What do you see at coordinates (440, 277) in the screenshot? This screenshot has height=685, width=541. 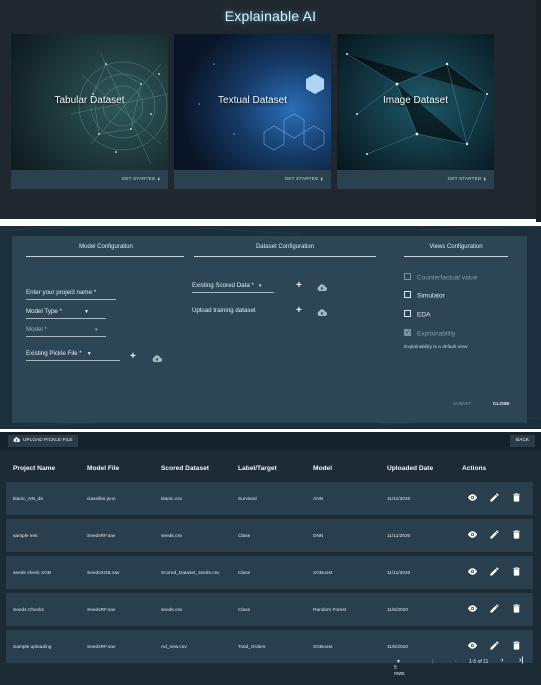 I see `counterfactual-checkbox: Counterfactual value` at bounding box center [440, 277].